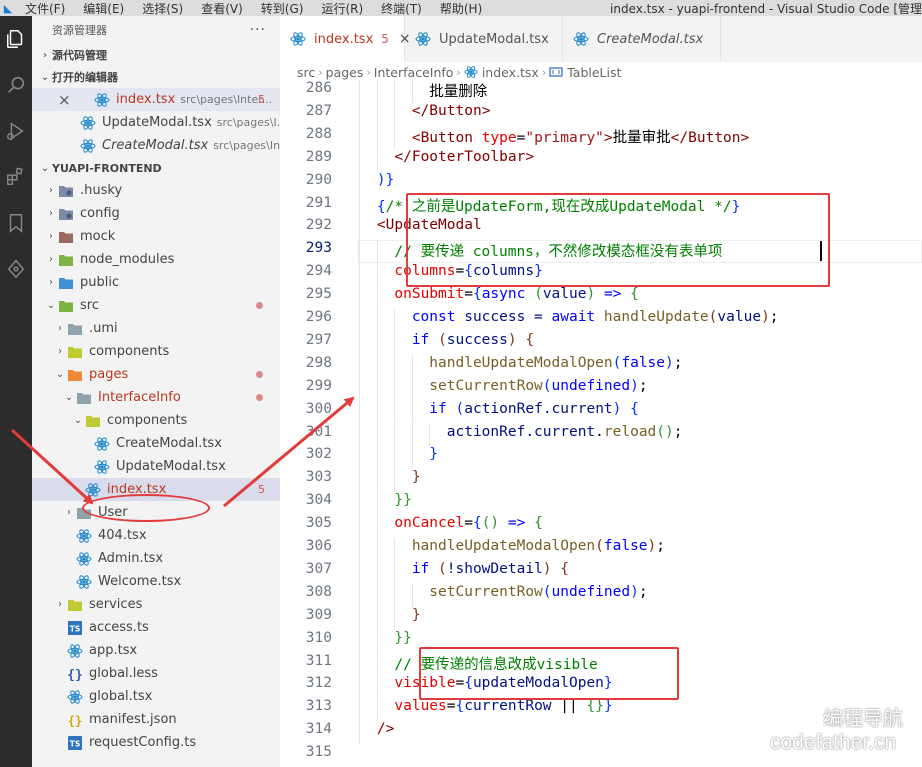 The image size is (922, 767). What do you see at coordinates (156, 328) in the screenshot?
I see `tree-item--umi: › .umi` at bounding box center [156, 328].